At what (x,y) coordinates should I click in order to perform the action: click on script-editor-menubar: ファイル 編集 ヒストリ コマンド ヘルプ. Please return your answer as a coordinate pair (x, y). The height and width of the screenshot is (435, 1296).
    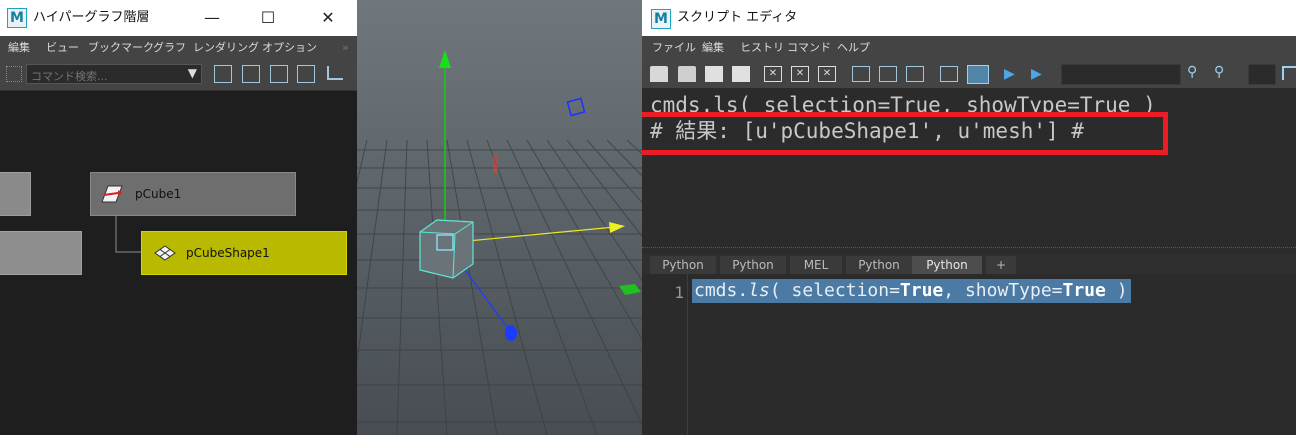
    Looking at the image, I should click on (969, 48).